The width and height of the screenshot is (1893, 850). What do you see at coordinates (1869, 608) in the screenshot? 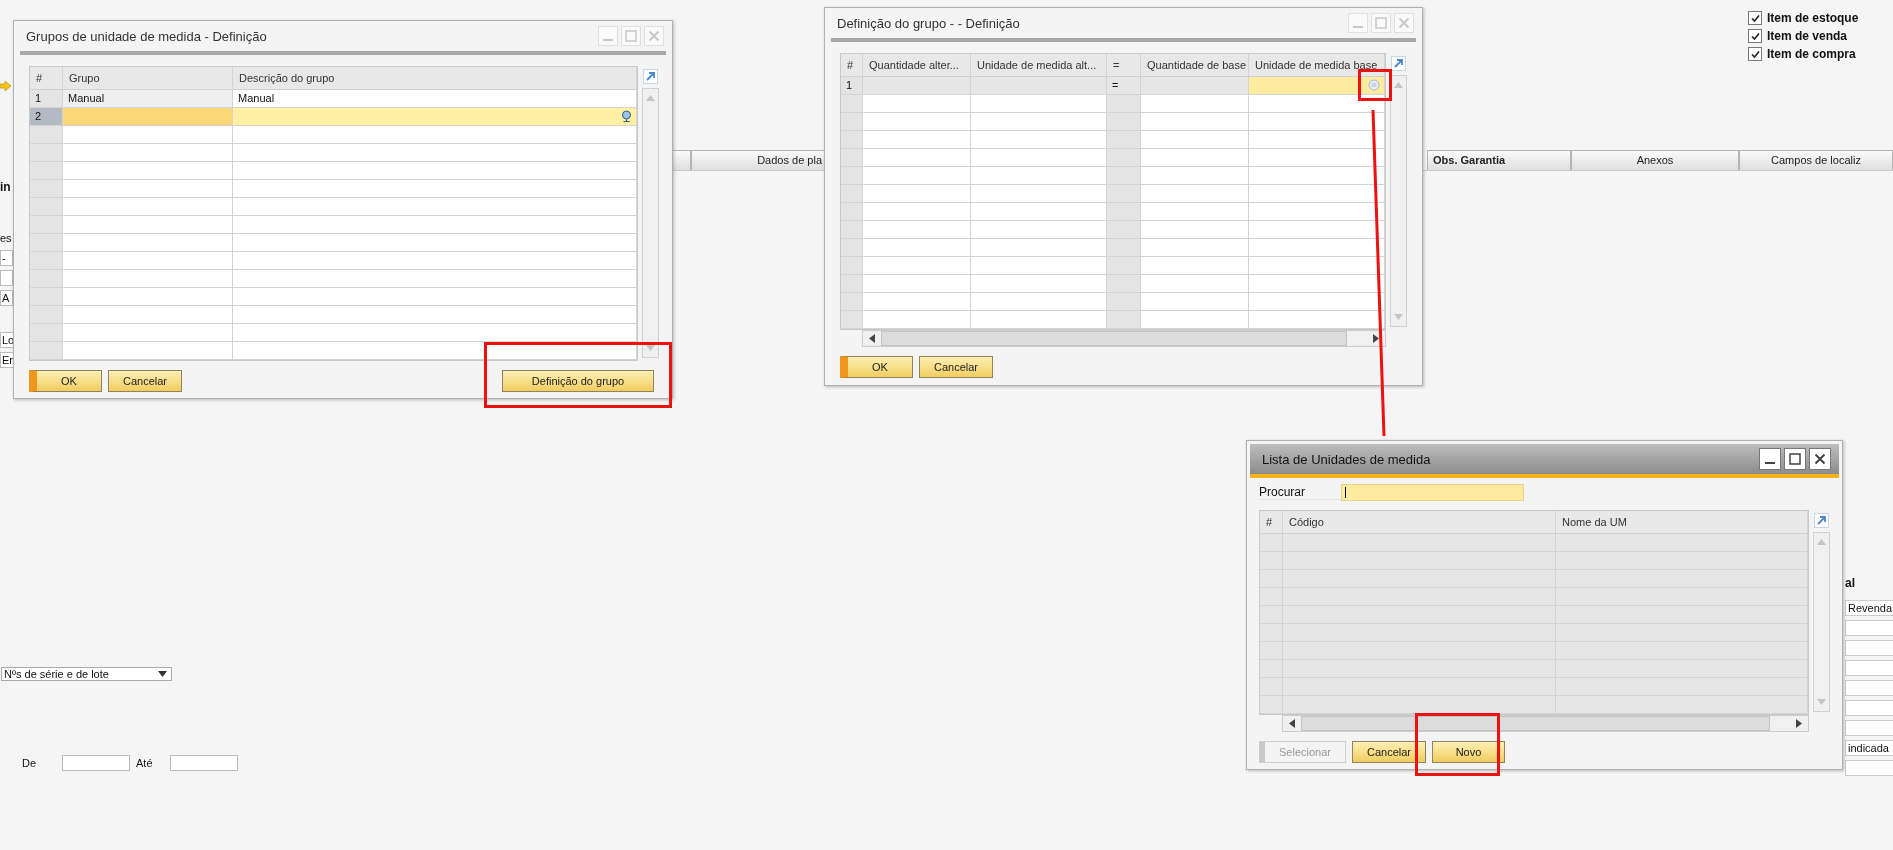
I see `input-field: Revenda` at bounding box center [1869, 608].